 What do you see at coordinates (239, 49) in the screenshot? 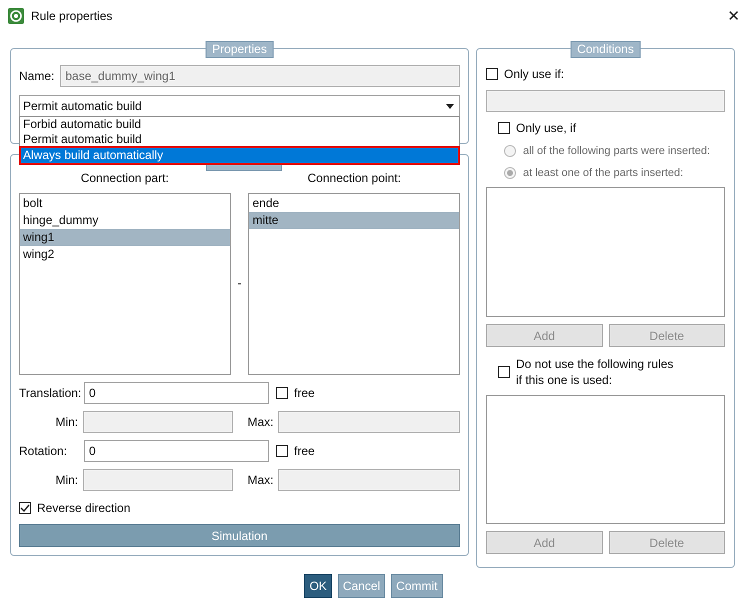
I see `group-legend: Properties` at bounding box center [239, 49].